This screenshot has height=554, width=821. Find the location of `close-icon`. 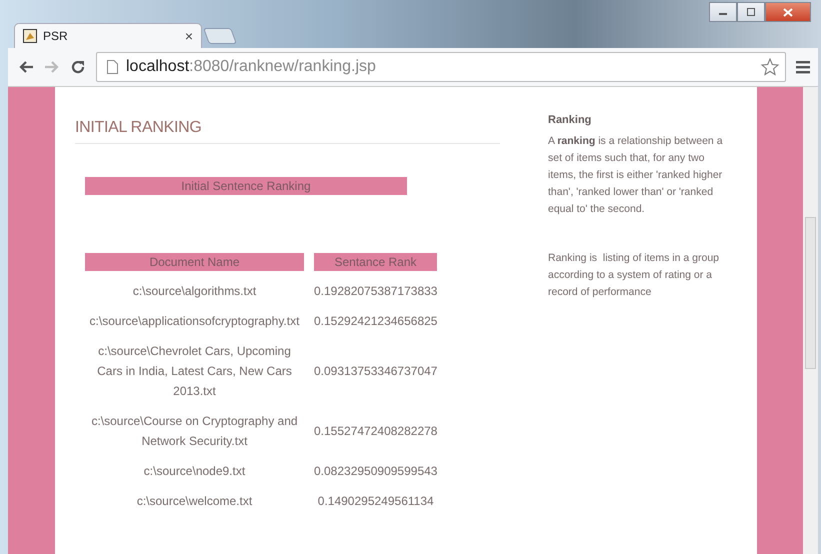

close-icon is located at coordinates (788, 12).